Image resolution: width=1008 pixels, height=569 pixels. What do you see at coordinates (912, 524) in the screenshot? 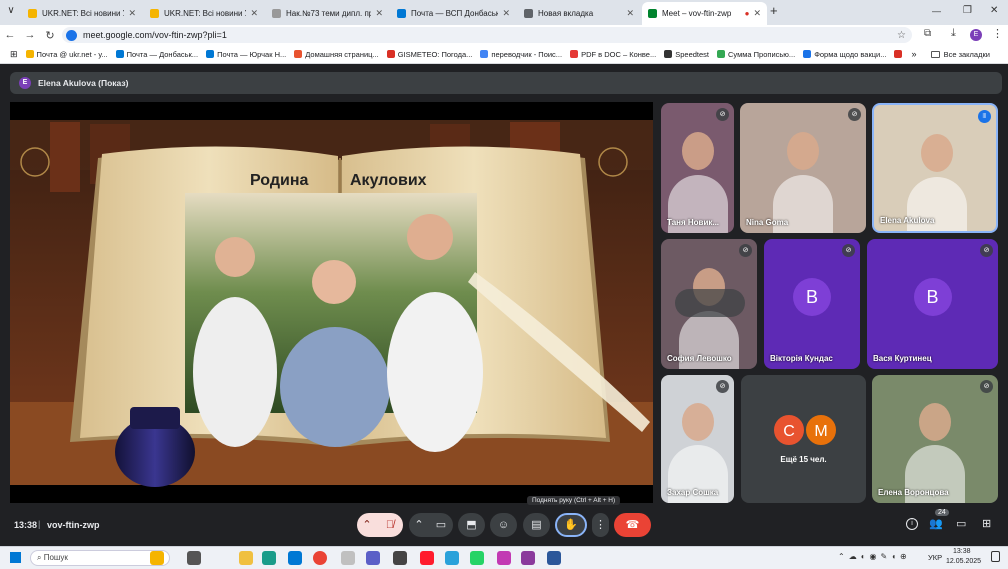
I see `meeting-info-icon: i` at bounding box center [912, 524].